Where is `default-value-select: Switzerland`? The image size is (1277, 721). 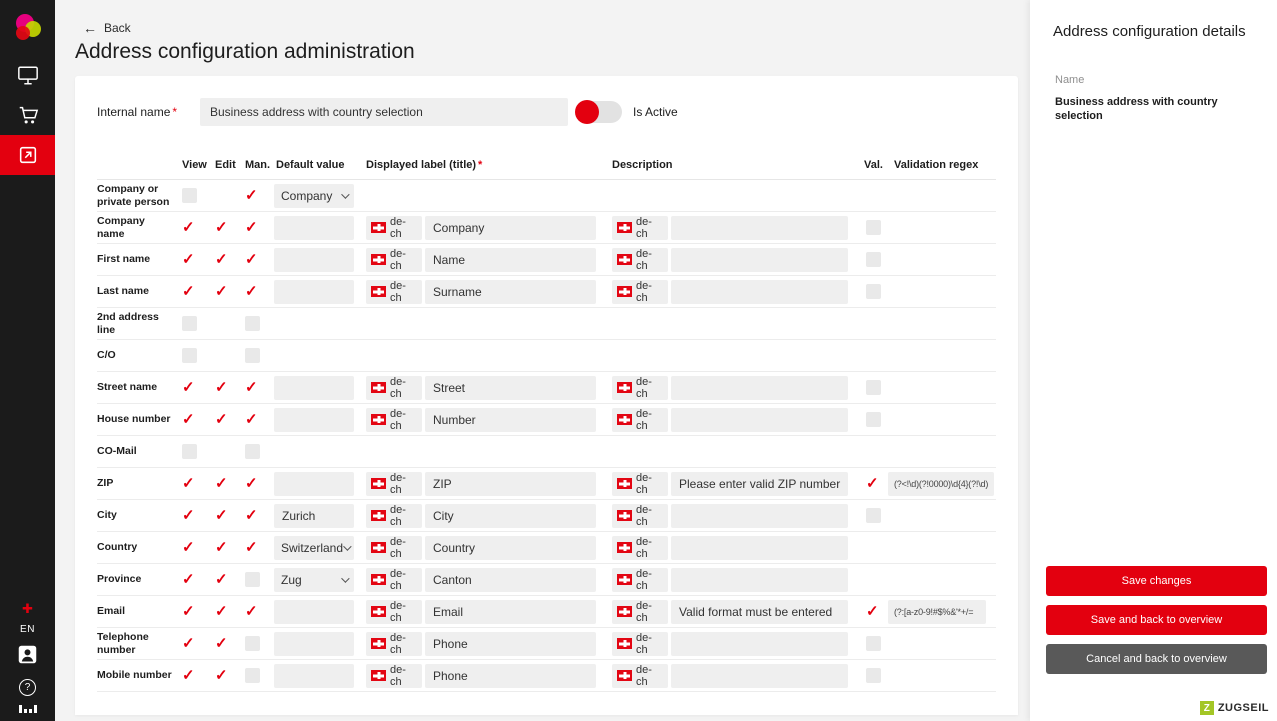
default-value-select: Switzerland is located at coordinates (314, 547).